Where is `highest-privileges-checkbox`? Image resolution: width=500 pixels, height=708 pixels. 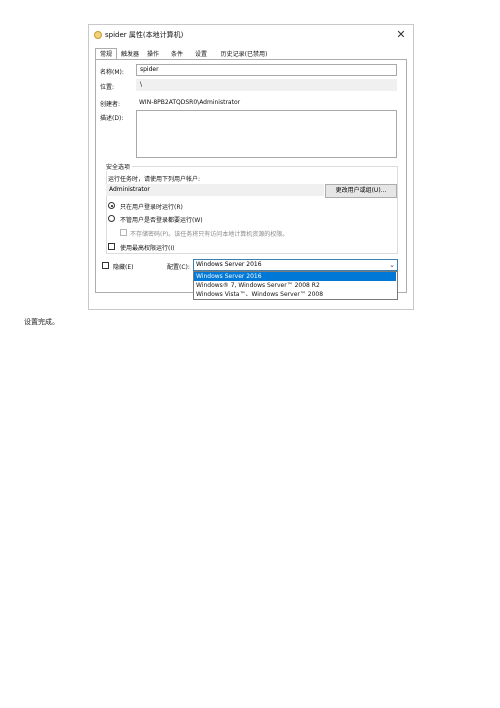
highest-privileges-checkbox is located at coordinates (111, 246).